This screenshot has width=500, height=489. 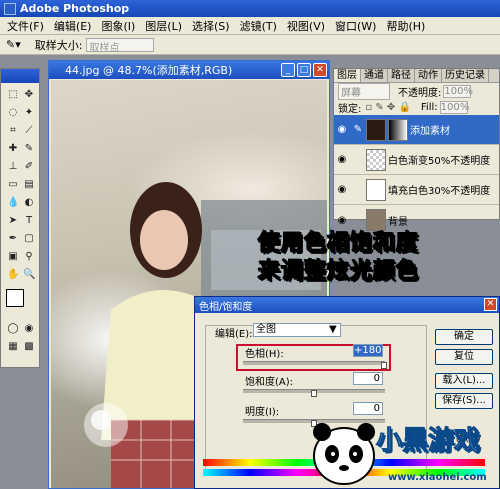 What do you see at coordinates (314, 363) in the screenshot?
I see `hue-slider` at bounding box center [314, 363].